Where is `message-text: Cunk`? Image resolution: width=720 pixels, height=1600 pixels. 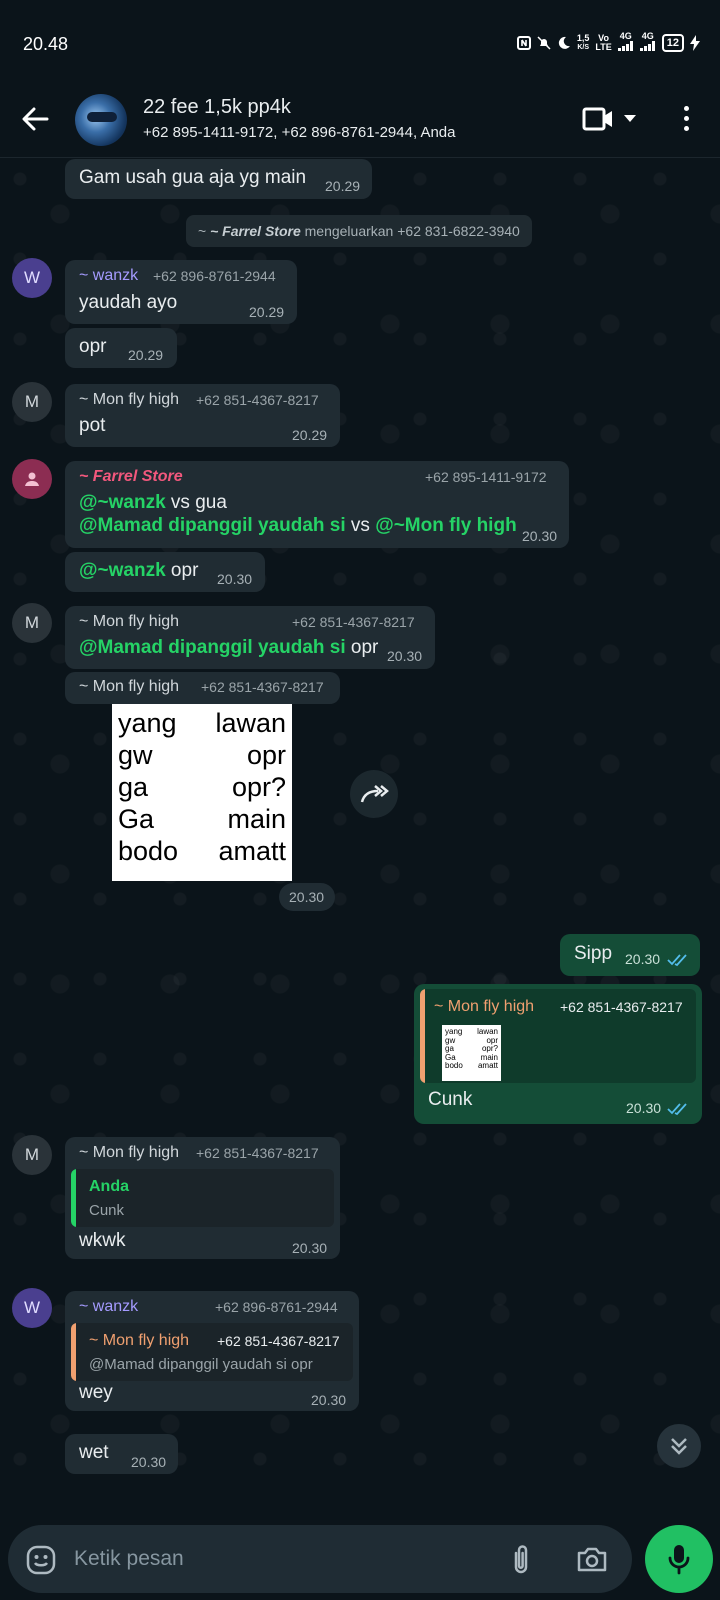 message-text: Cunk is located at coordinates (450, 1099).